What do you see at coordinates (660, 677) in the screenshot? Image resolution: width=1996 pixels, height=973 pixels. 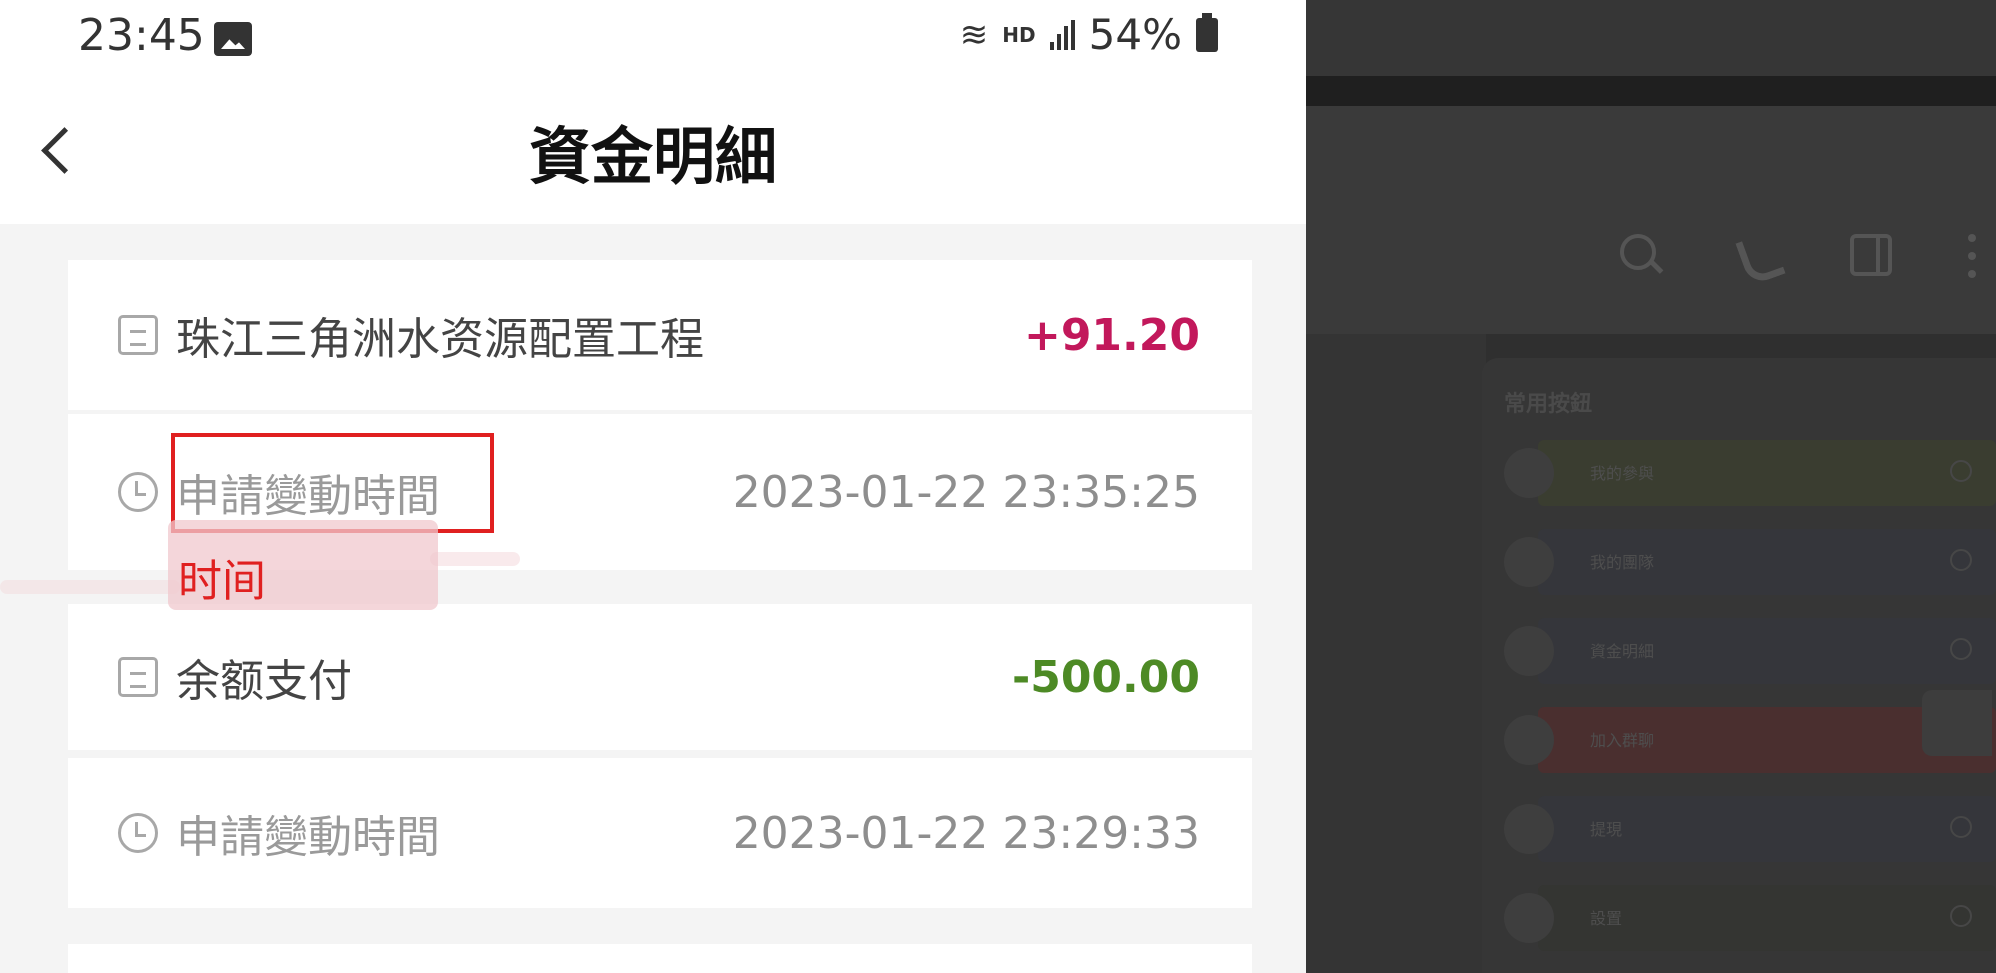 I see `transaction-row: 余额支付 -500.00` at bounding box center [660, 677].